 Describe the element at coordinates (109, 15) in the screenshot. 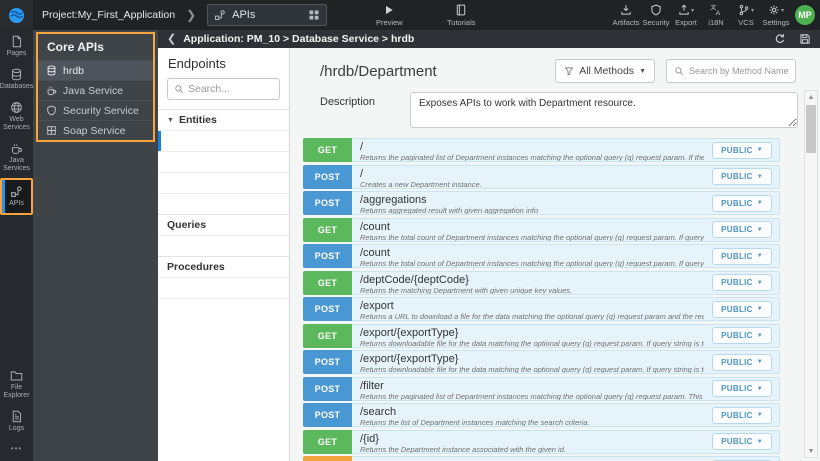

I see `project-name: Project:My_First_Application` at that location.